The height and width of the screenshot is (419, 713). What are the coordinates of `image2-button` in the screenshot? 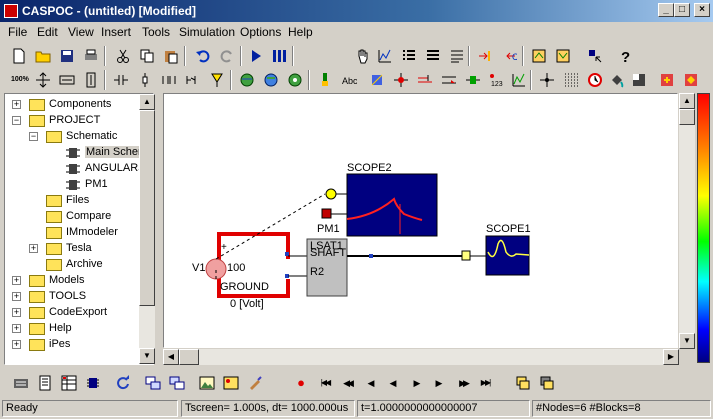 It's located at (231, 383).